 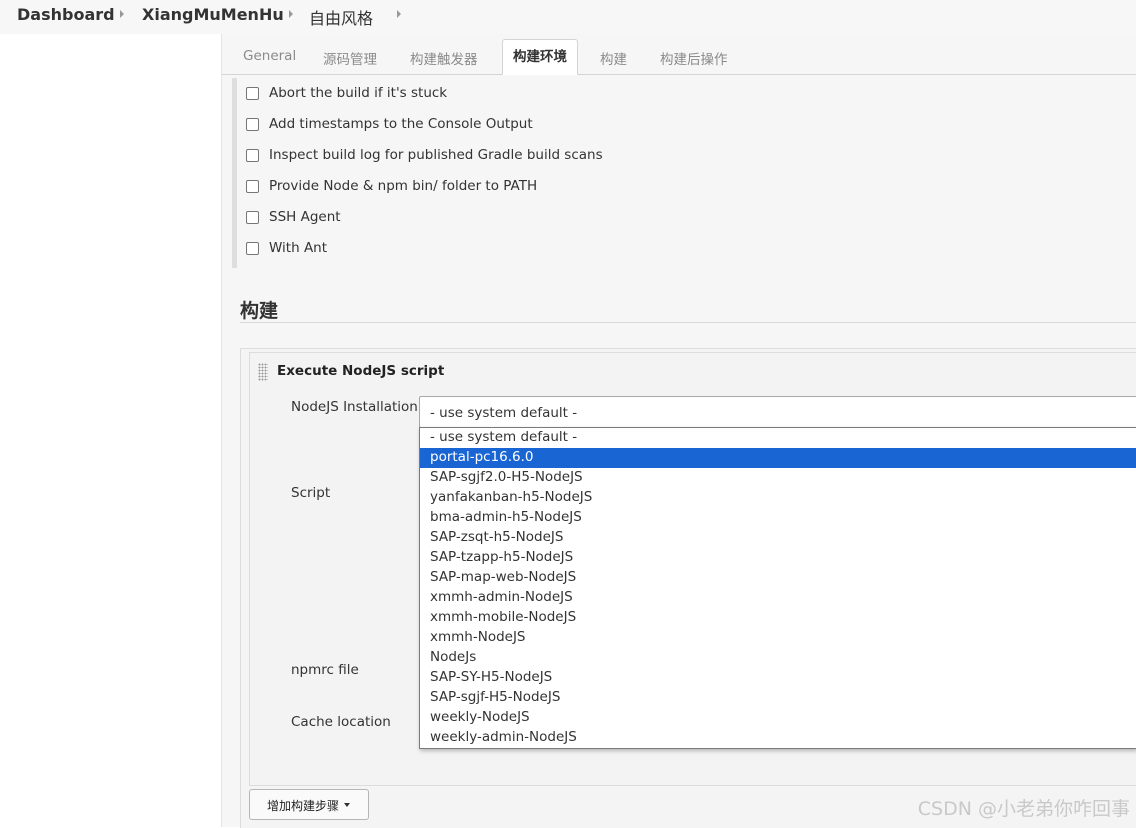 I want to click on add-build-step-button: 增加构建步骤, so click(x=309, y=804).